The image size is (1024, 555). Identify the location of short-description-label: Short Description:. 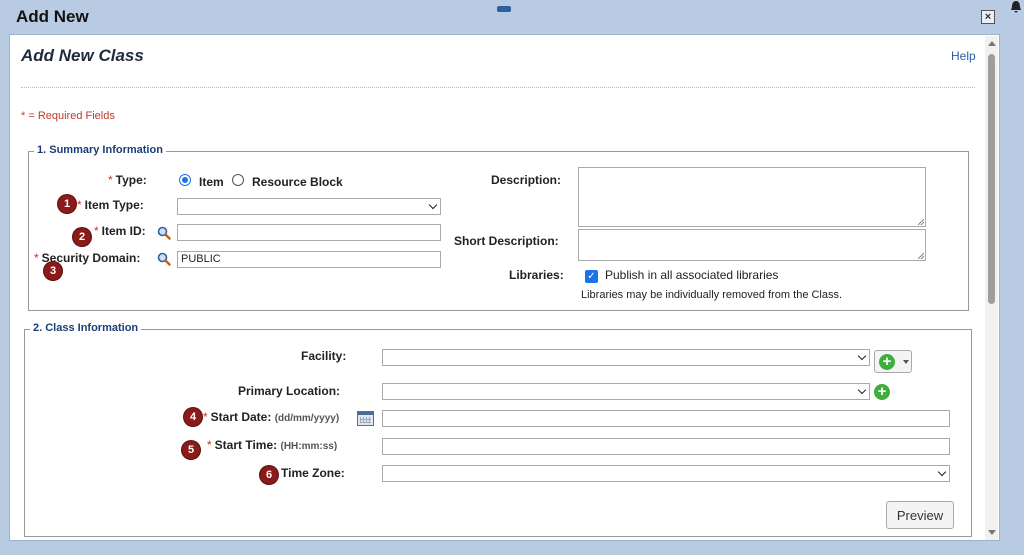
(506, 241).